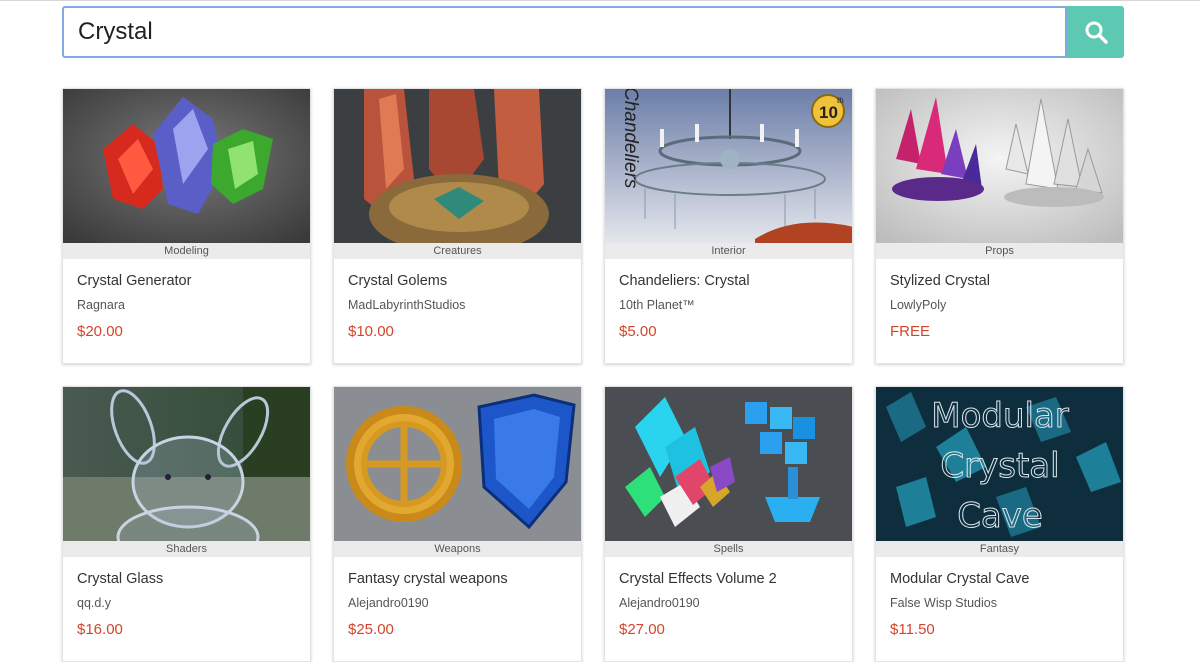 This screenshot has height=662, width=1200. Describe the element at coordinates (728, 251) in the screenshot. I see `product-category: Interior` at that location.